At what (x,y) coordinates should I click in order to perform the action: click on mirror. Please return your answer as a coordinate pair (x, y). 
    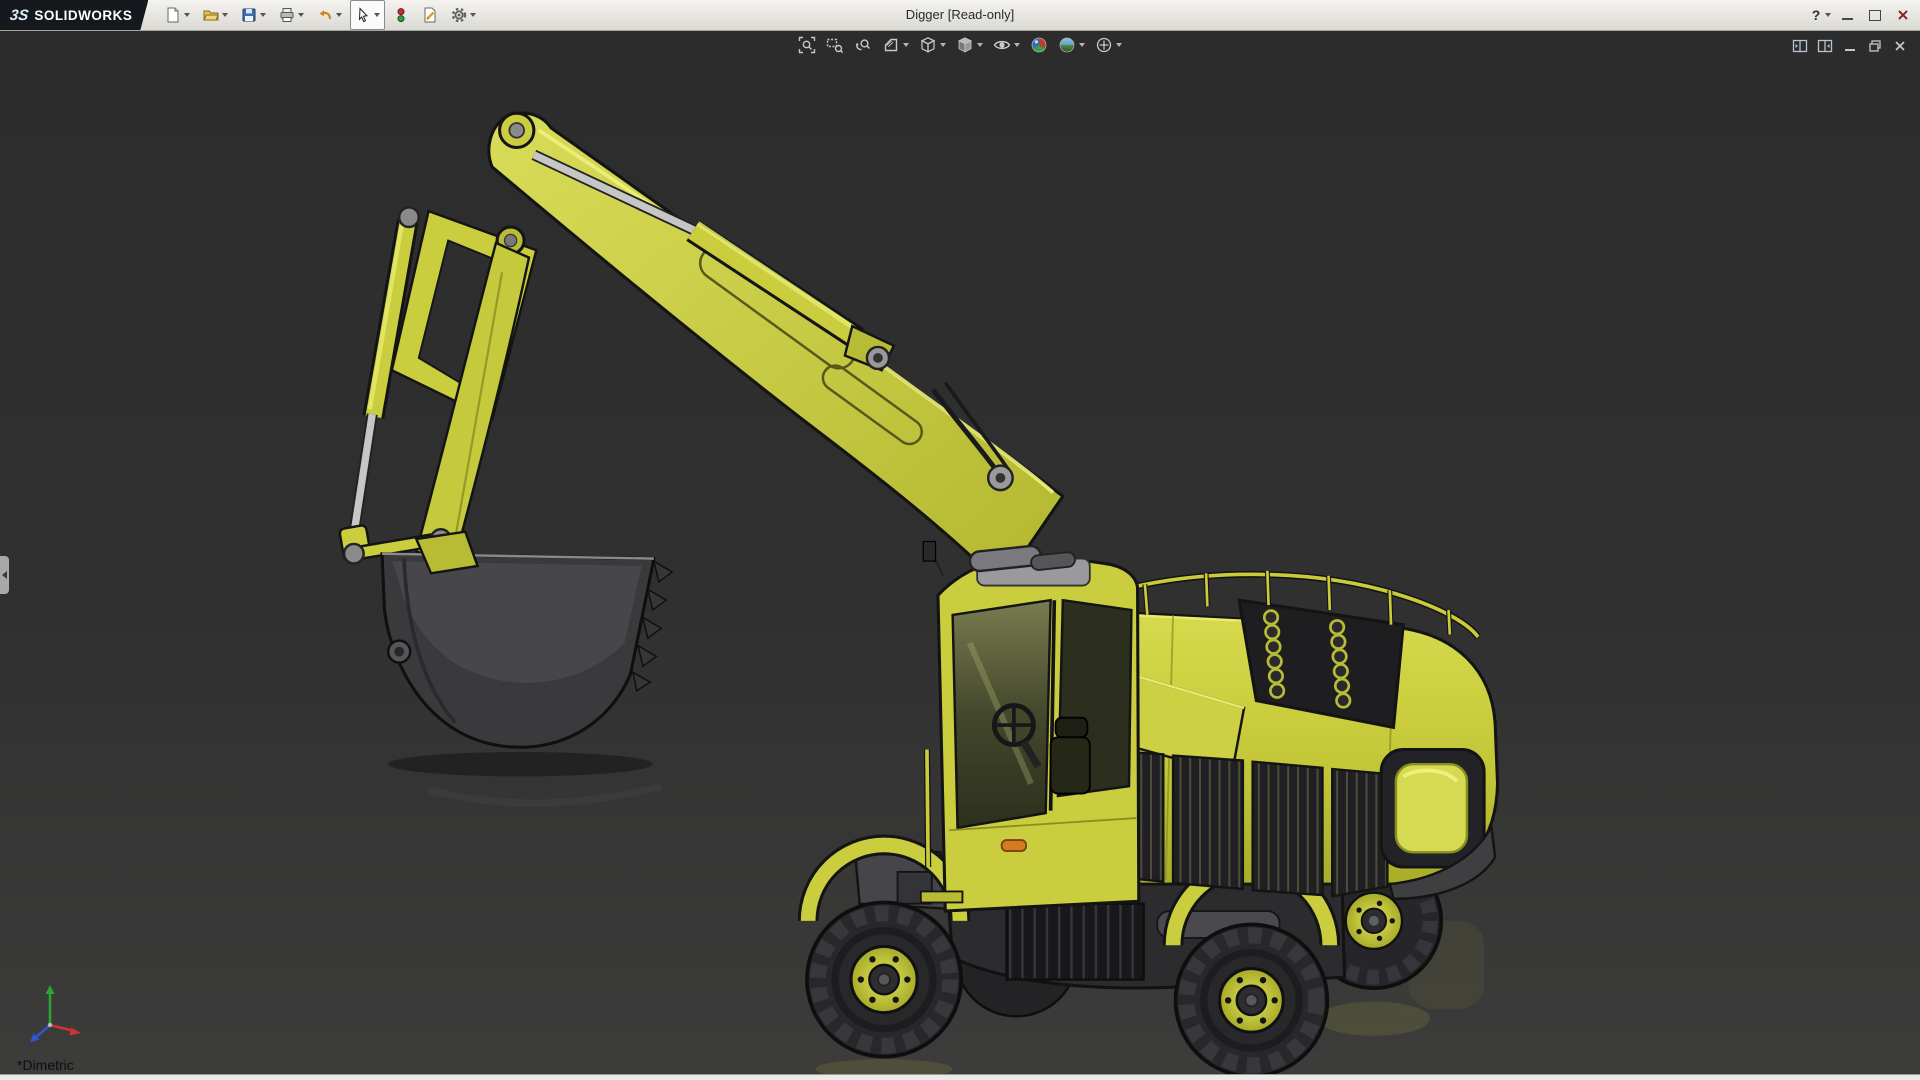
    Looking at the image, I should click on (929, 551).